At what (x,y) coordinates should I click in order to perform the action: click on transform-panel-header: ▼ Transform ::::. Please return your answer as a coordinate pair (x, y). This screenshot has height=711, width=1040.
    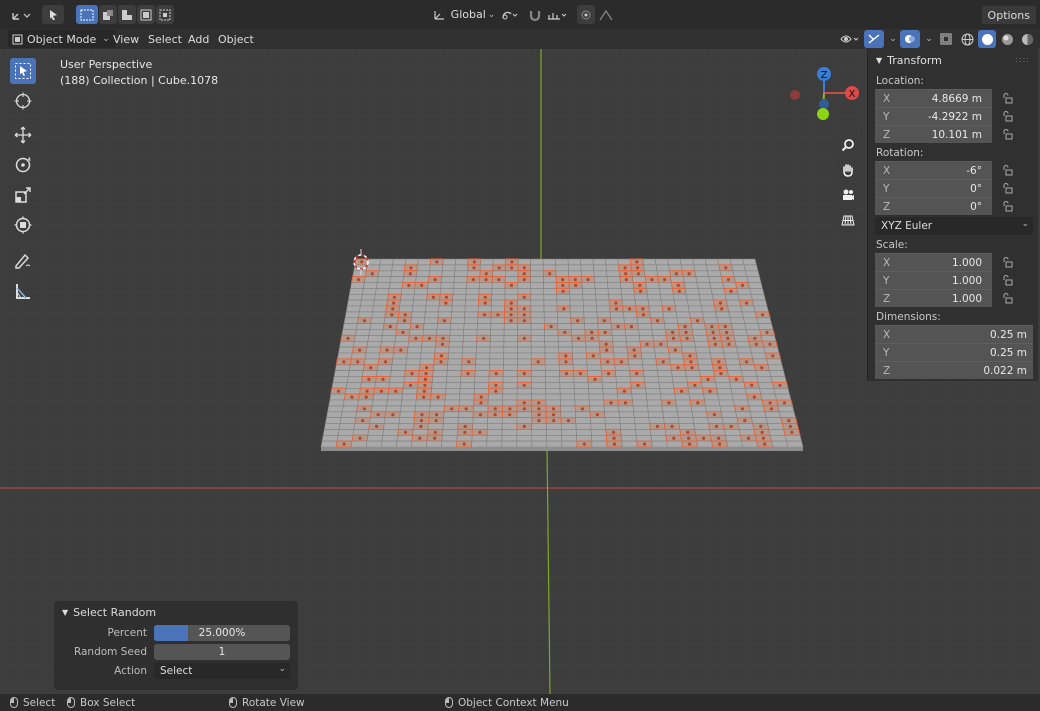
    Looking at the image, I should click on (953, 60).